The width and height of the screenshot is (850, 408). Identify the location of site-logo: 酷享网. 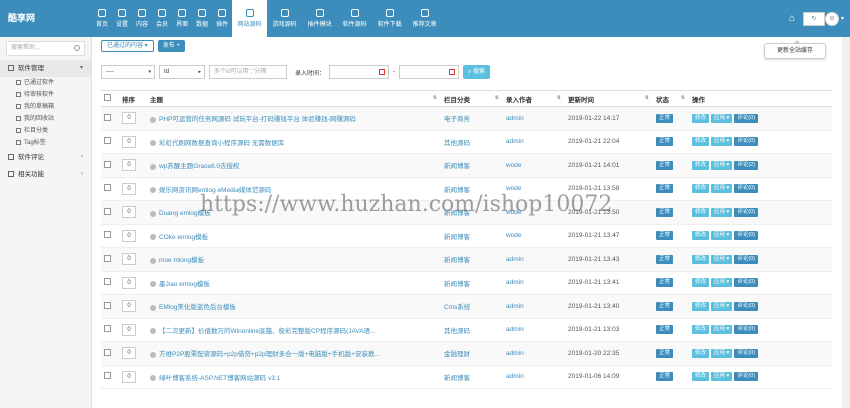
(46, 18).